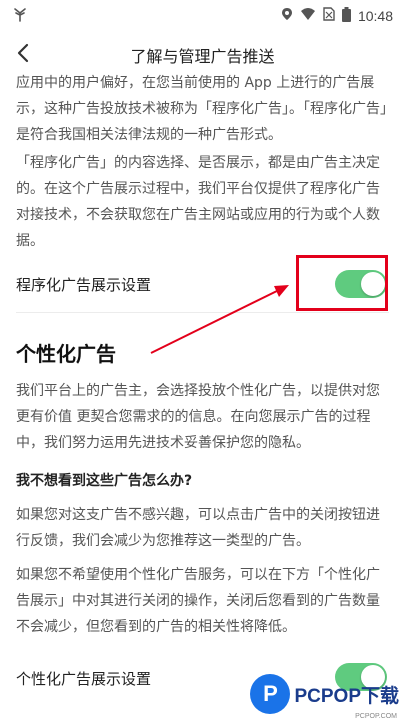  Describe the element at coordinates (346, 696) in the screenshot. I see `watermark-text: PCPOP下载` at that location.